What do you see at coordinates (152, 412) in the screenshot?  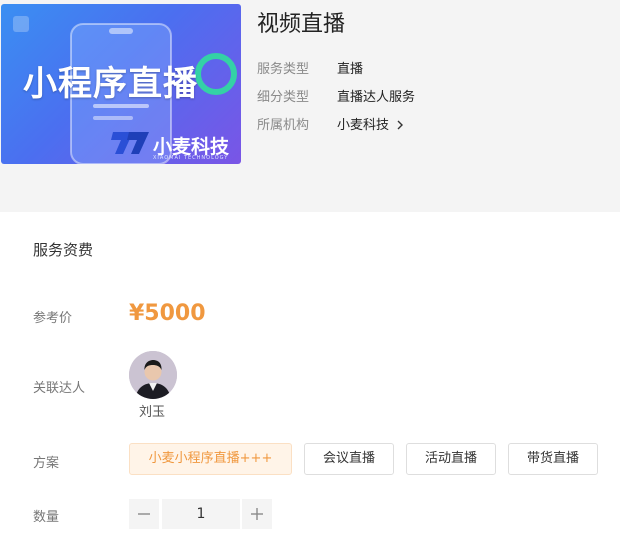 I see `talent-name: 刘玉` at bounding box center [152, 412].